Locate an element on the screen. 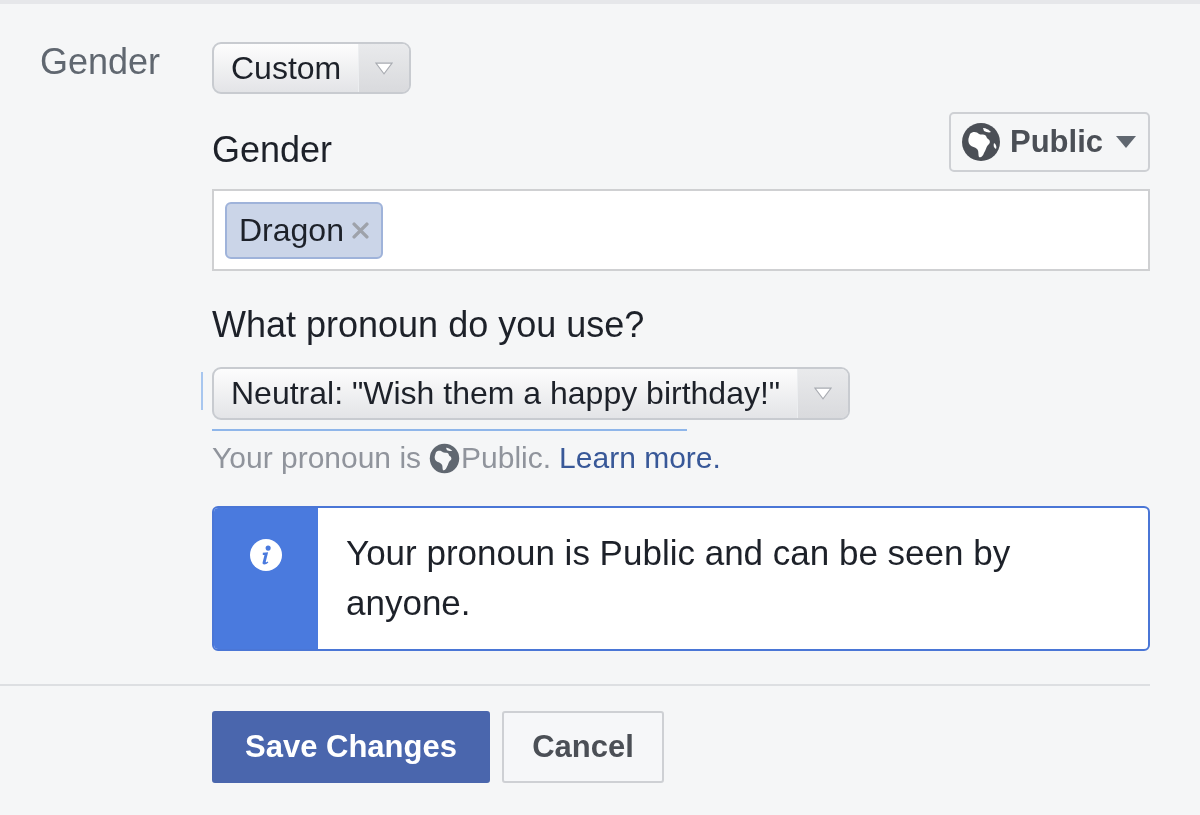  cancel-button: Cancel is located at coordinates (583, 747).